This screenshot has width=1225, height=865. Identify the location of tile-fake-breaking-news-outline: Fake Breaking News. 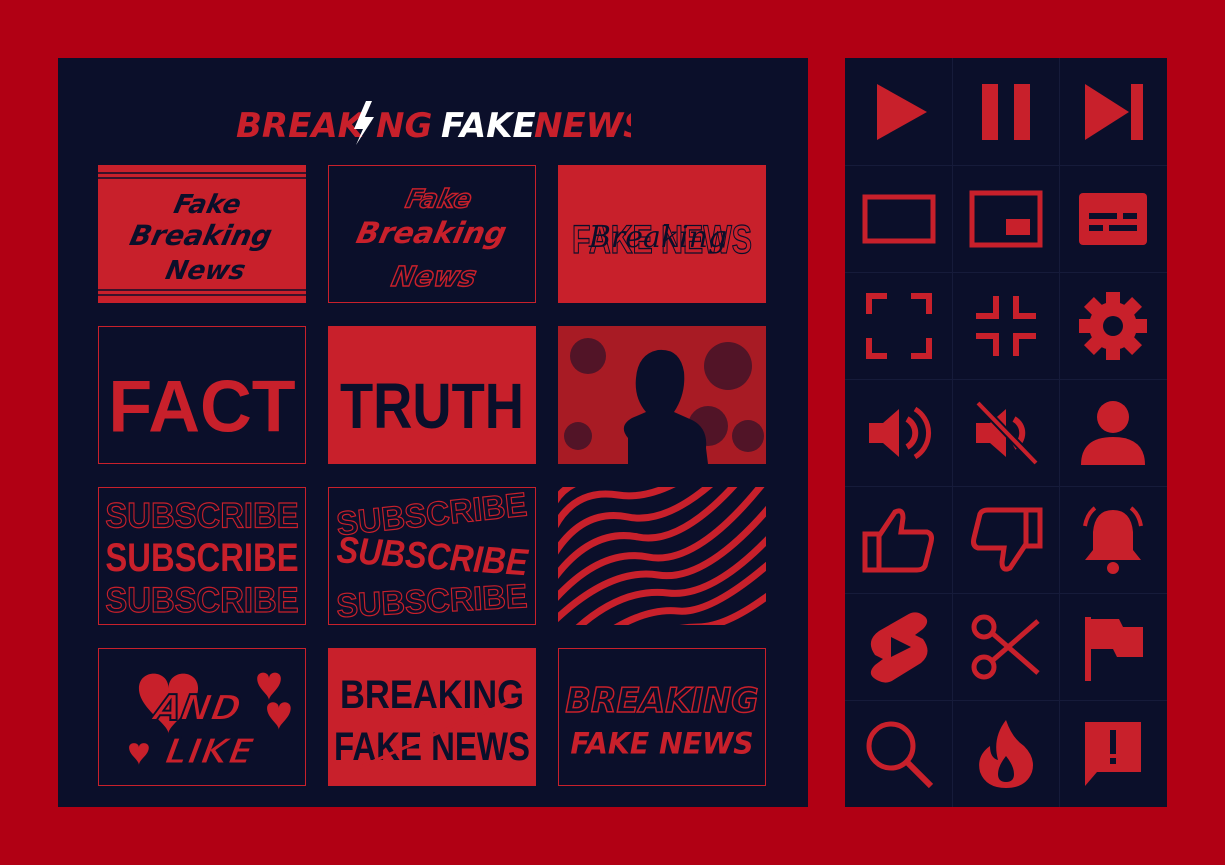
(432, 234).